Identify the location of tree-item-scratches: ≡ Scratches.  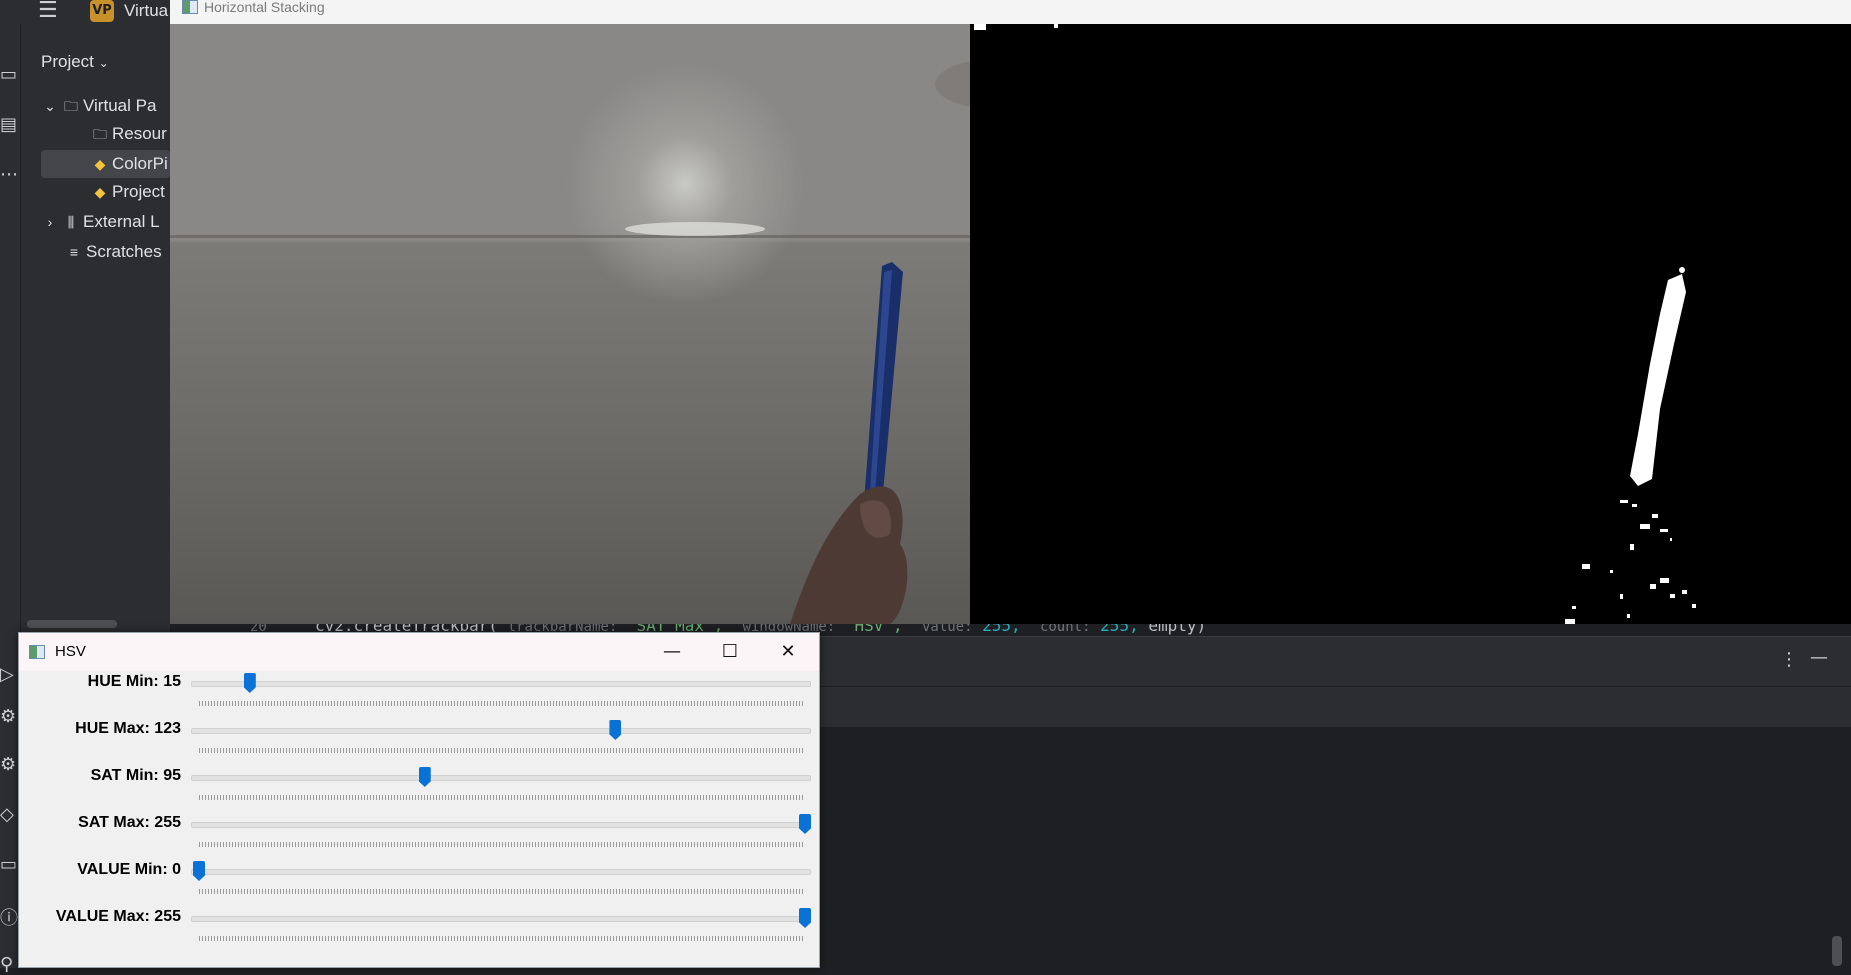
(113, 252).